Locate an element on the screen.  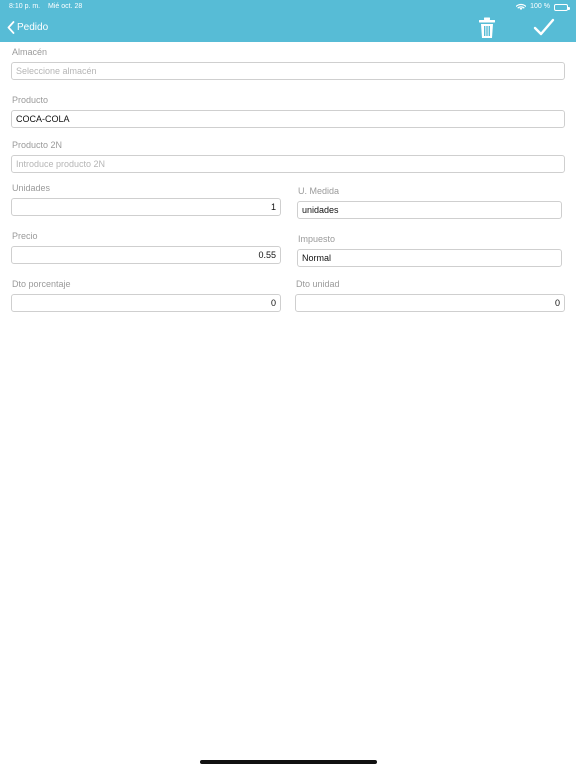
checkmark-icon is located at coordinates (544, 27).